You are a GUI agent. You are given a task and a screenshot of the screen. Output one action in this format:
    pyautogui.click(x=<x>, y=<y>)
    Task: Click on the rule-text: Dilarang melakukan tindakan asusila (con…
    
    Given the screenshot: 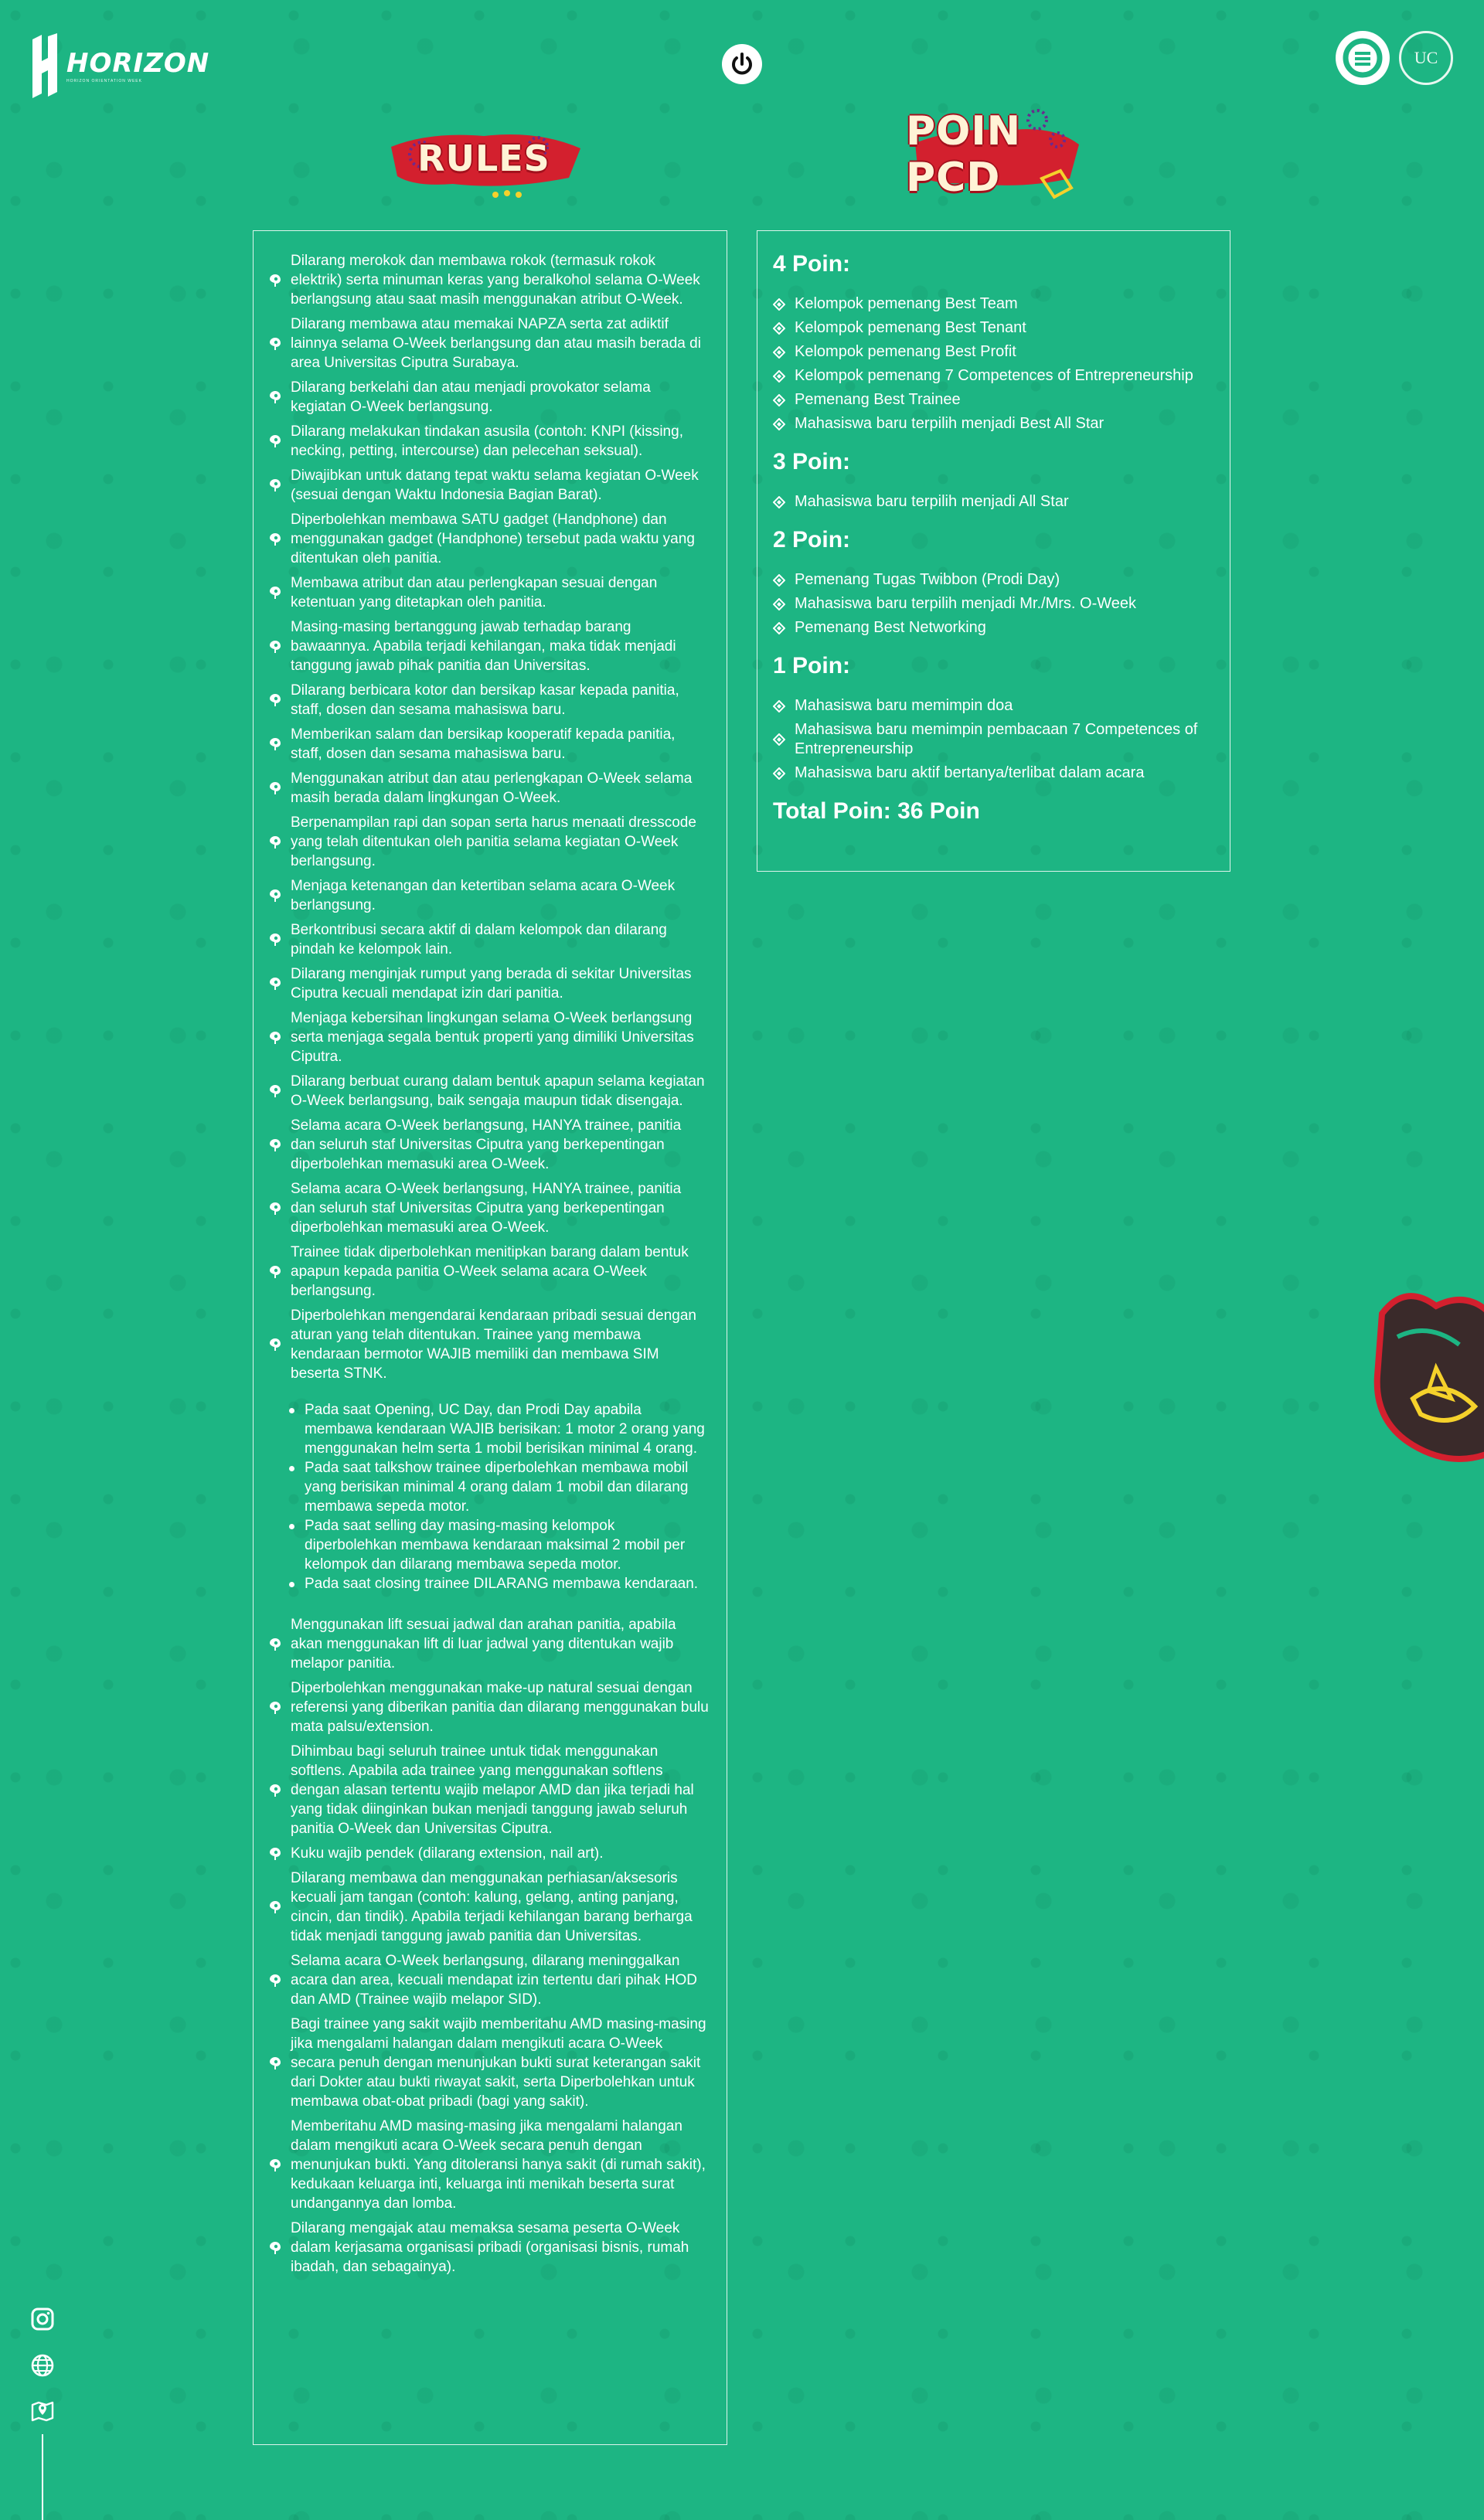 What is the action you would take?
    pyautogui.click(x=487, y=441)
    